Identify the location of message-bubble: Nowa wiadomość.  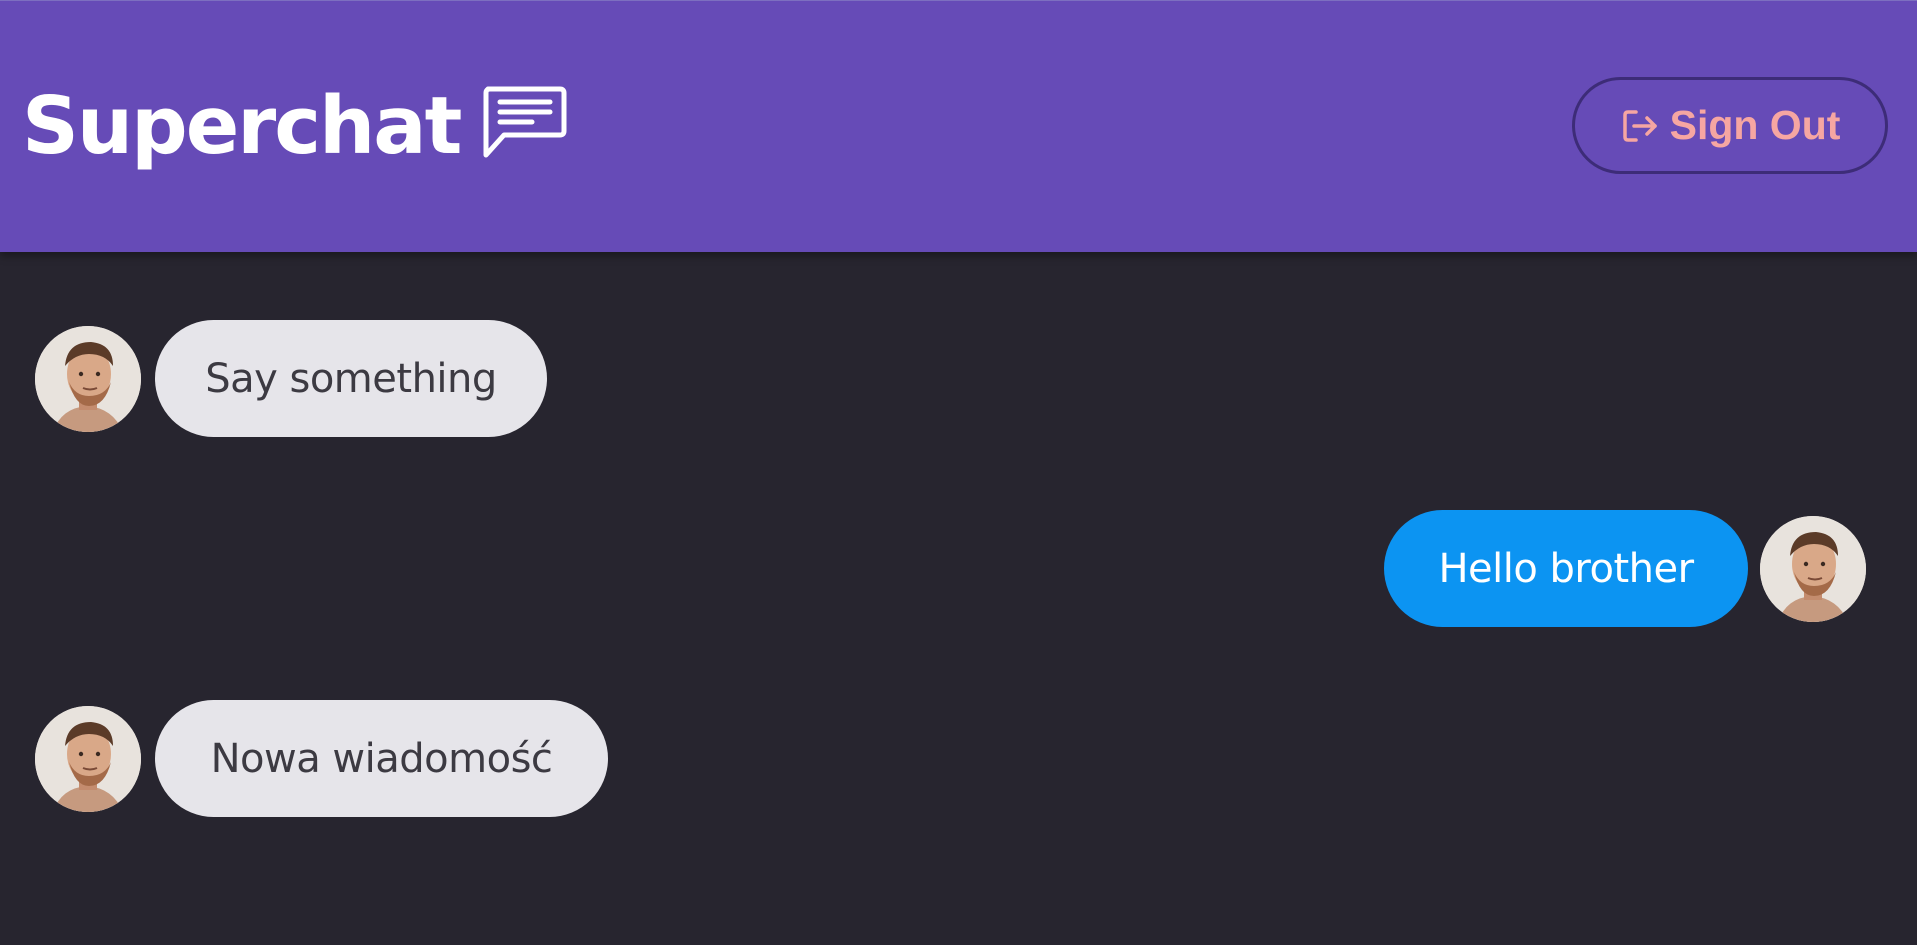
(381, 758).